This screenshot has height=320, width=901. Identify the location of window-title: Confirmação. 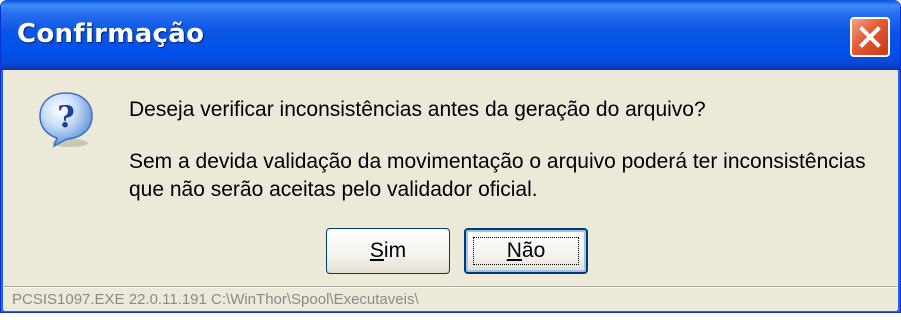
(111, 34).